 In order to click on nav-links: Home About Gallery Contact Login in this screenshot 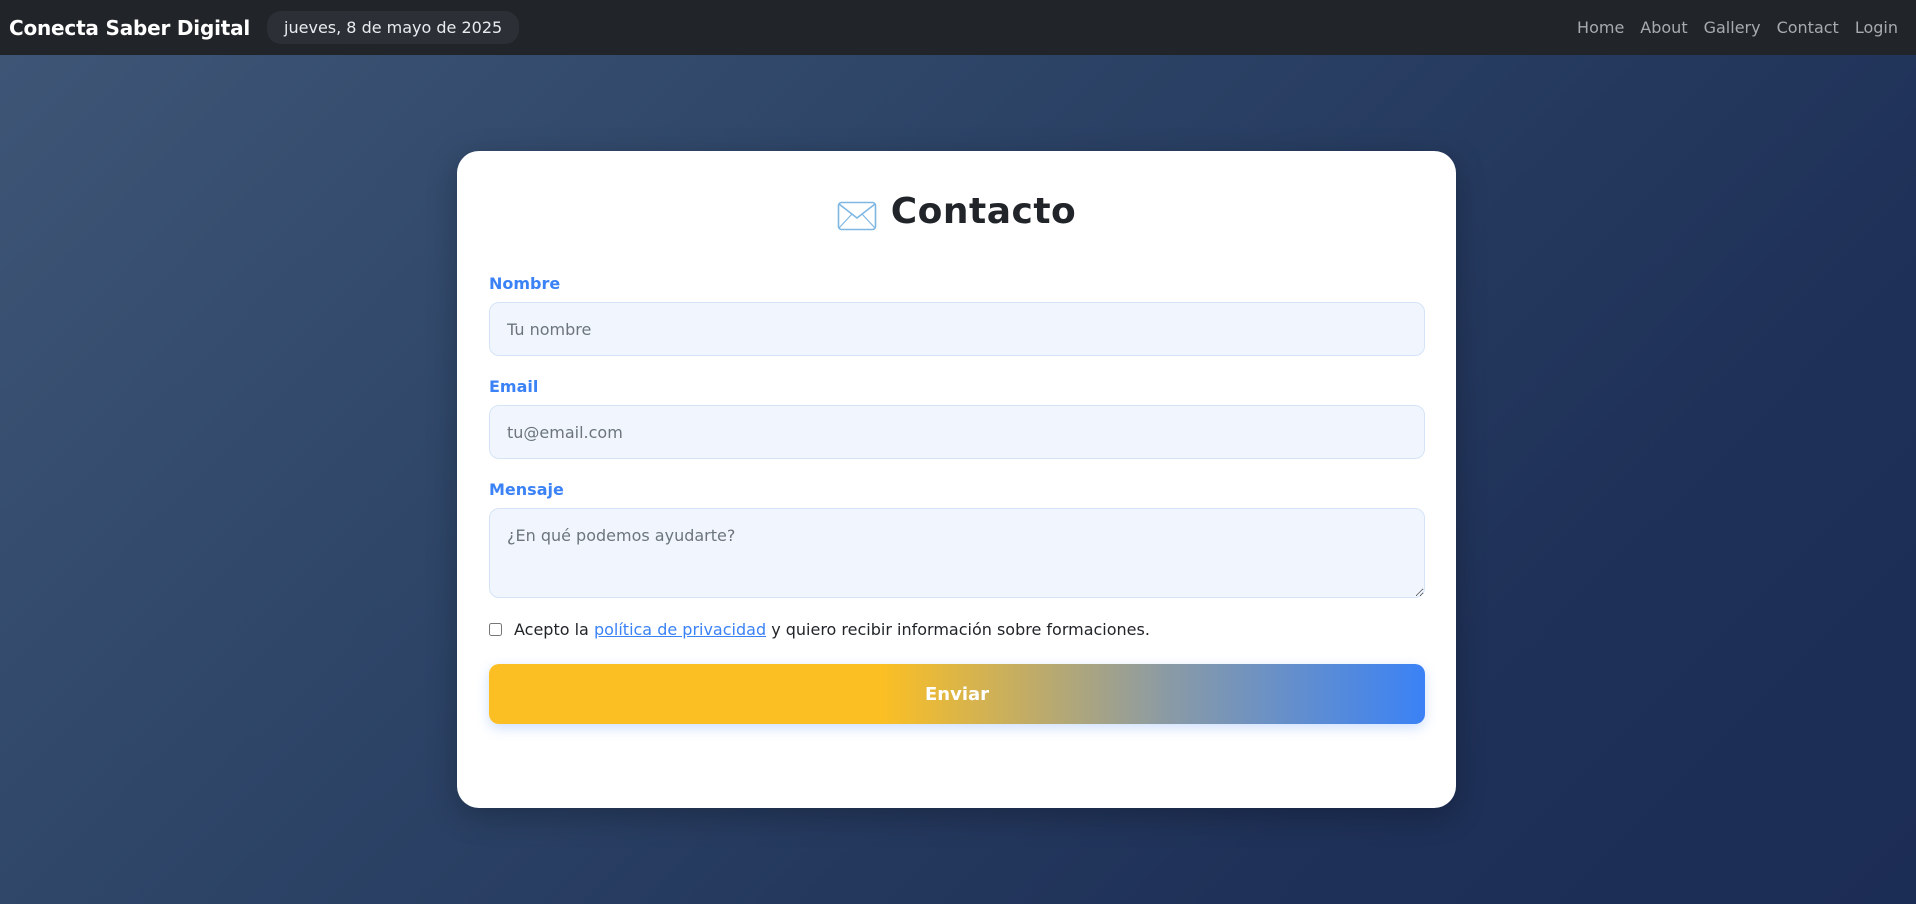, I will do `click(1738, 27)`.